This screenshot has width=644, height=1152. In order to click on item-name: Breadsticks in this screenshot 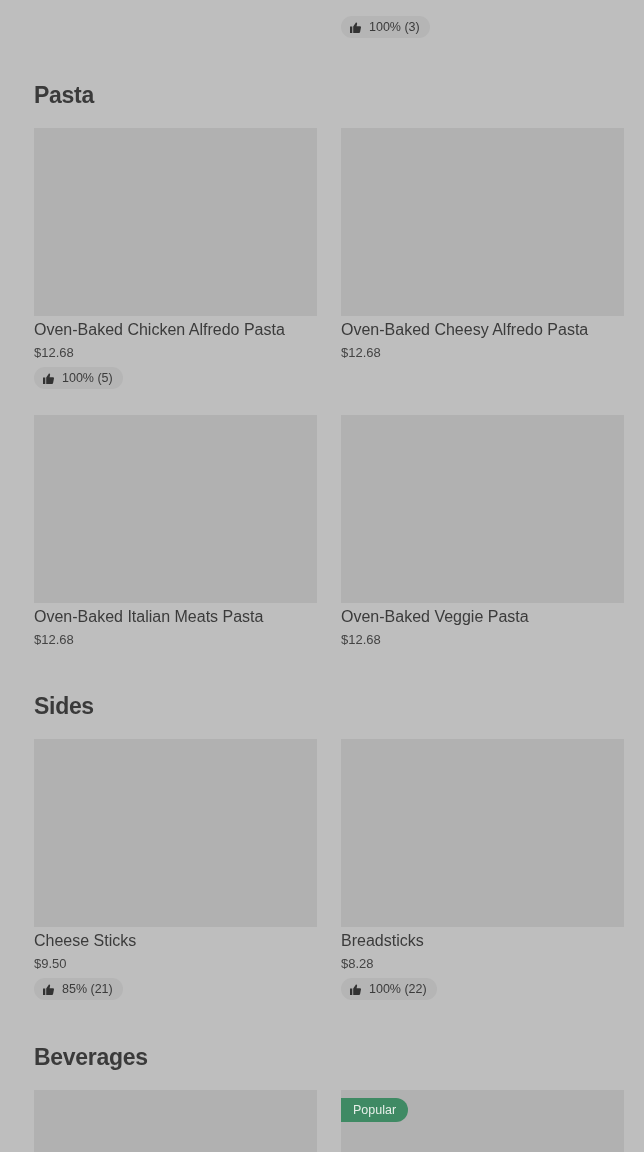, I will do `click(382, 941)`.